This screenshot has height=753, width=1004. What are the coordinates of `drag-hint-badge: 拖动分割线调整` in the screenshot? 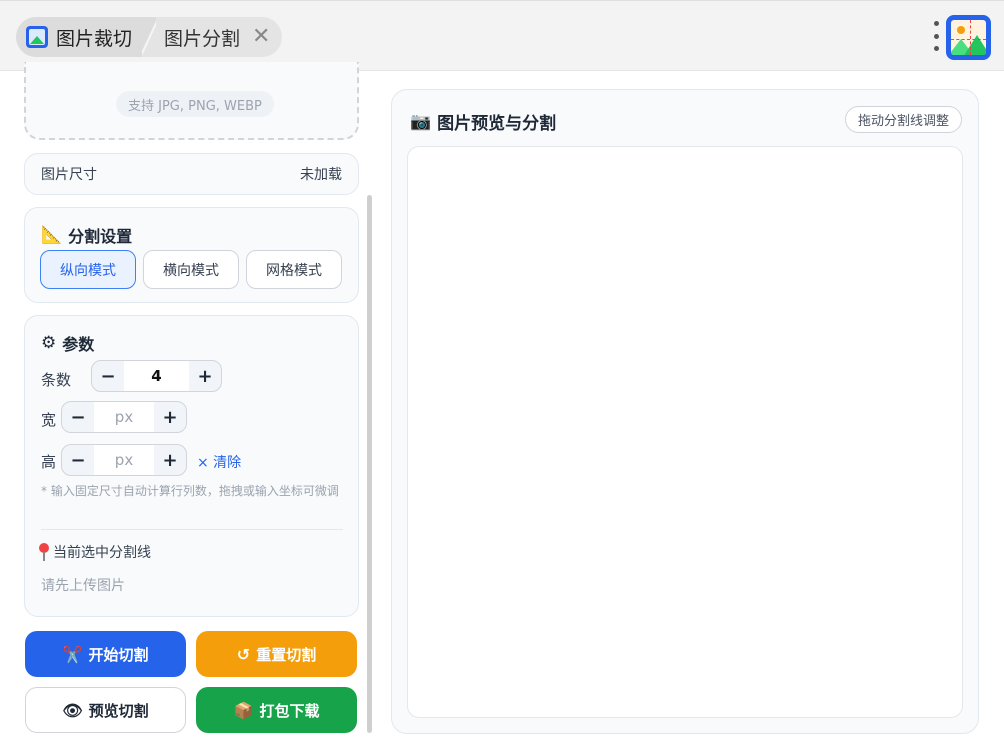 It's located at (903, 119).